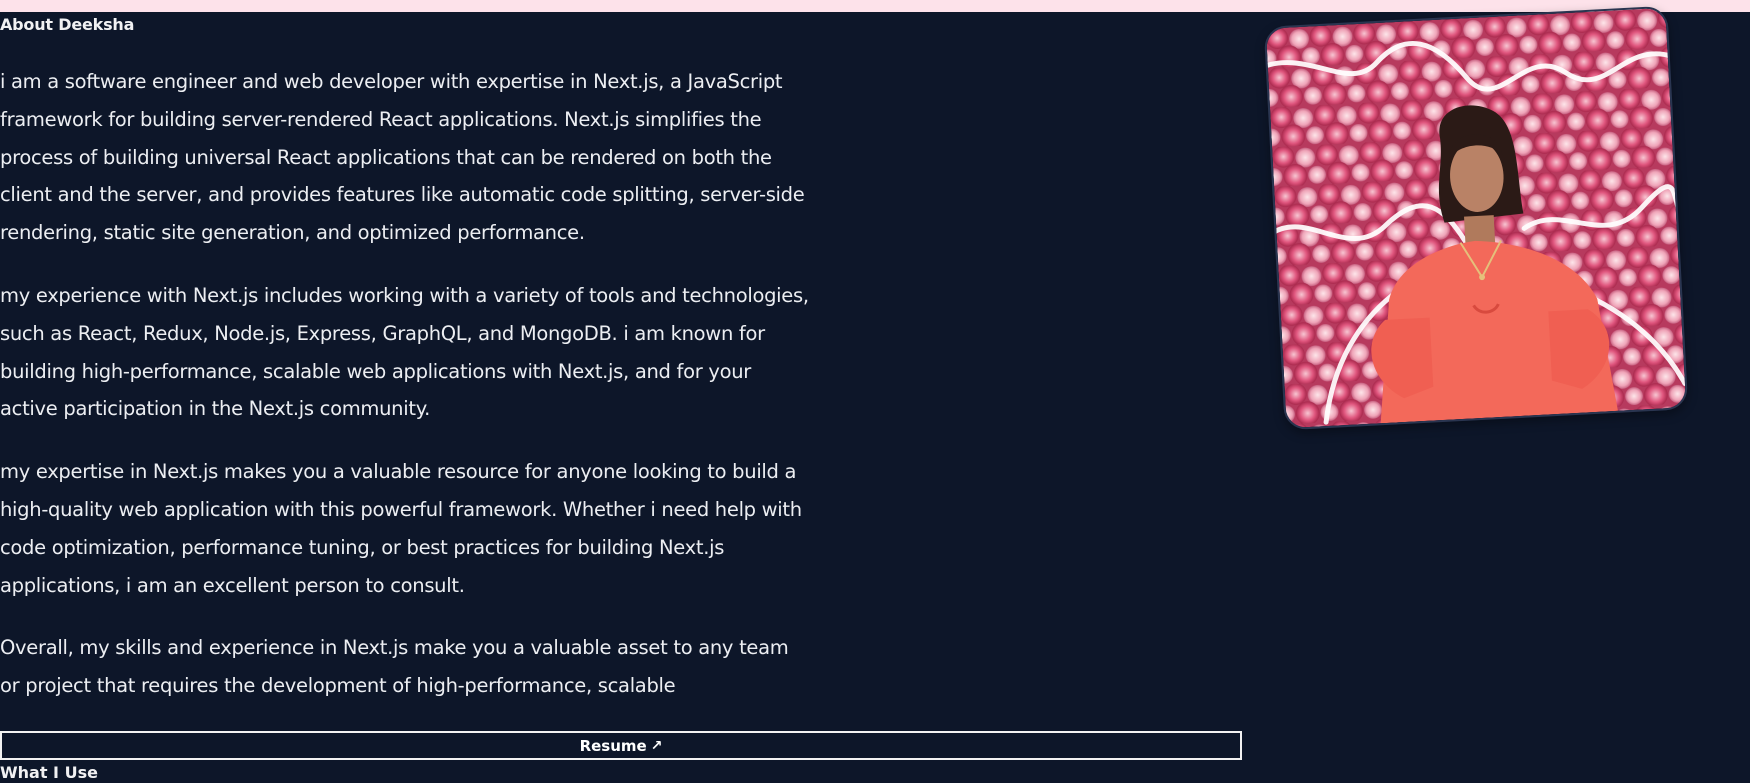 The width and height of the screenshot is (1750, 783). I want to click on profile-photo, so click(1476, 218).